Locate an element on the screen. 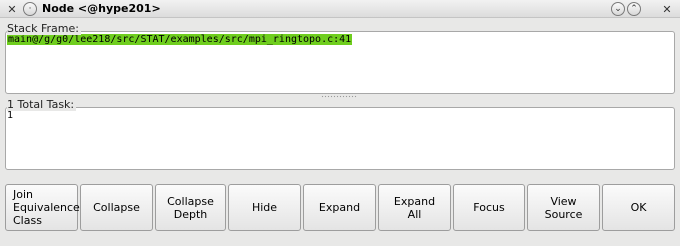 This screenshot has width=680, height=246. window-menu-icon: · is located at coordinates (30, 9).